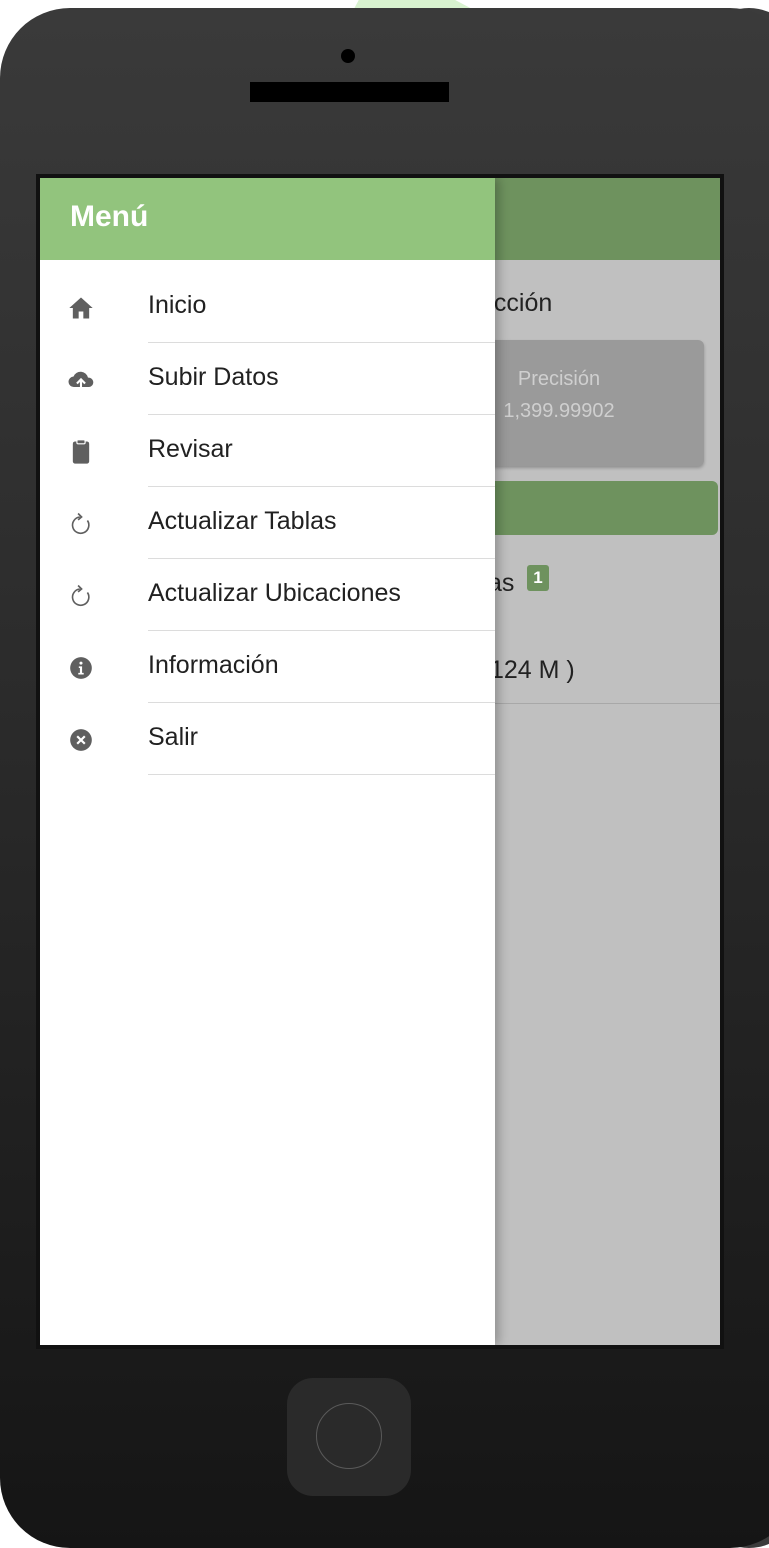 The width and height of the screenshot is (769, 1548). What do you see at coordinates (81, 452) in the screenshot?
I see `clipboard-icon` at bounding box center [81, 452].